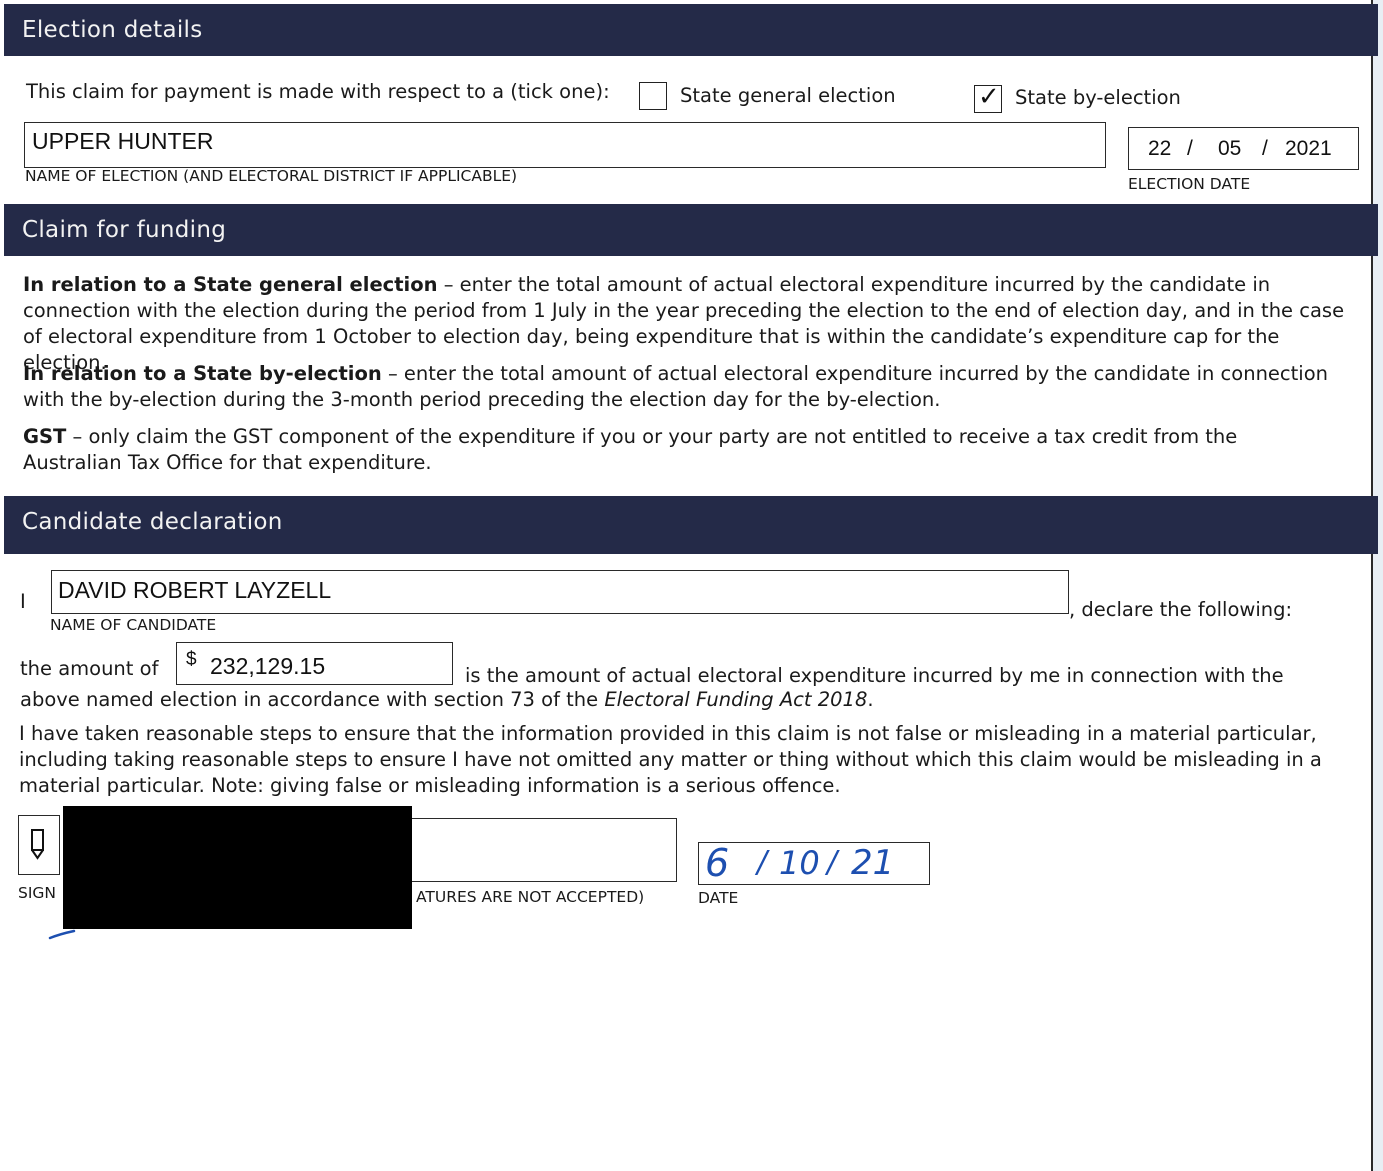 The width and height of the screenshot is (1383, 1171). Describe the element at coordinates (691, 230) in the screenshot. I see `section-header-claim-for-funding: Claim for funding` at that location.